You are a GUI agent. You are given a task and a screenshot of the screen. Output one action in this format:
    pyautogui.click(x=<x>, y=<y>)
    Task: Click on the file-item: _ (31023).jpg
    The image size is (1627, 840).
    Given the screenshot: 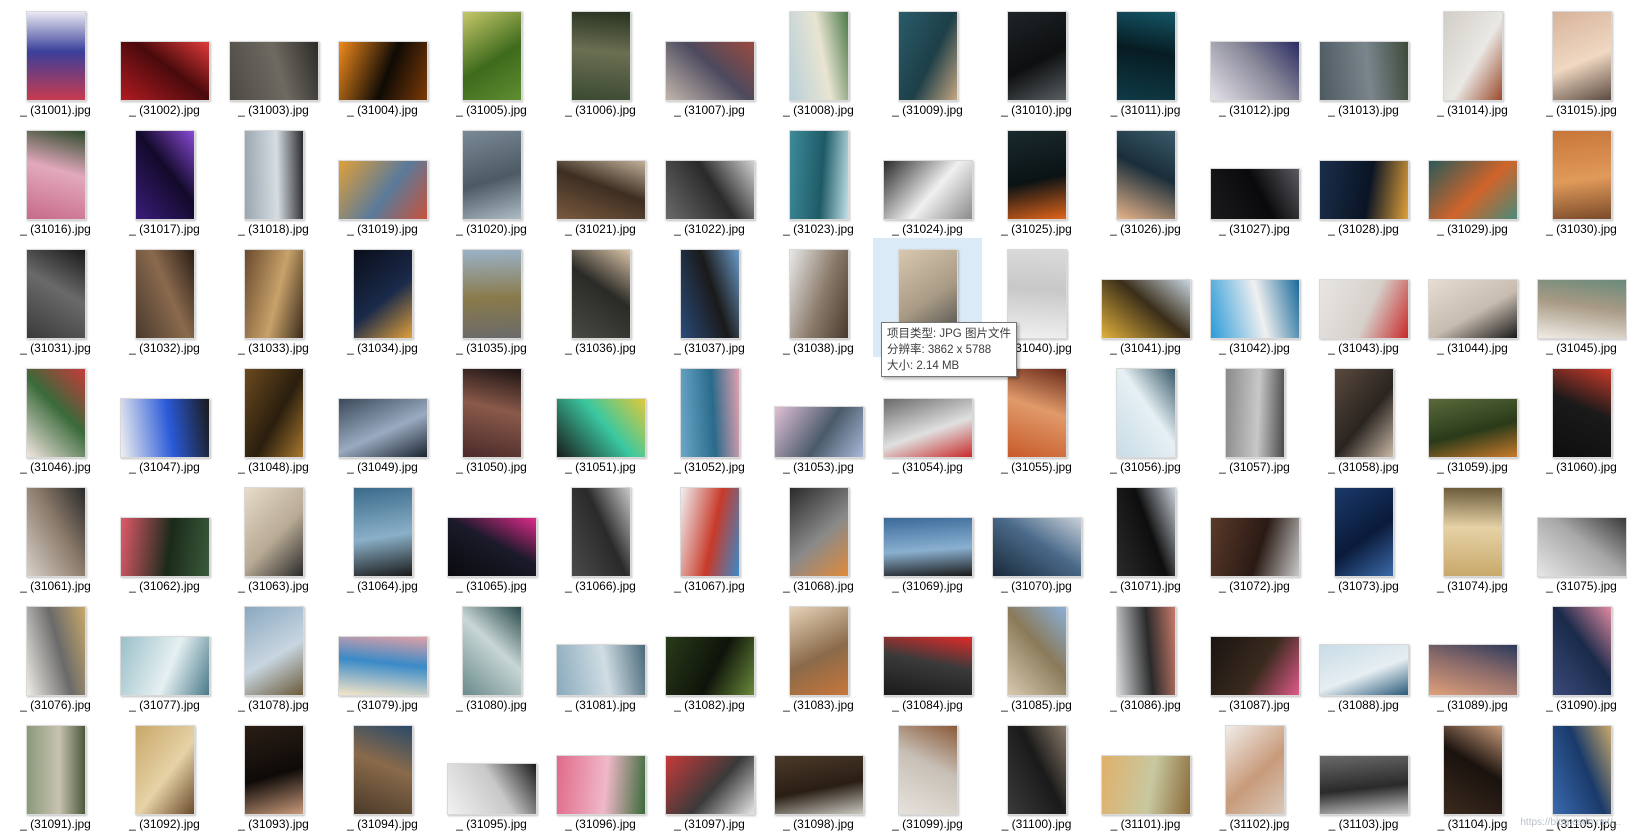 What is the action you would take?
    pyautogui.click(x=818, y=178)
    